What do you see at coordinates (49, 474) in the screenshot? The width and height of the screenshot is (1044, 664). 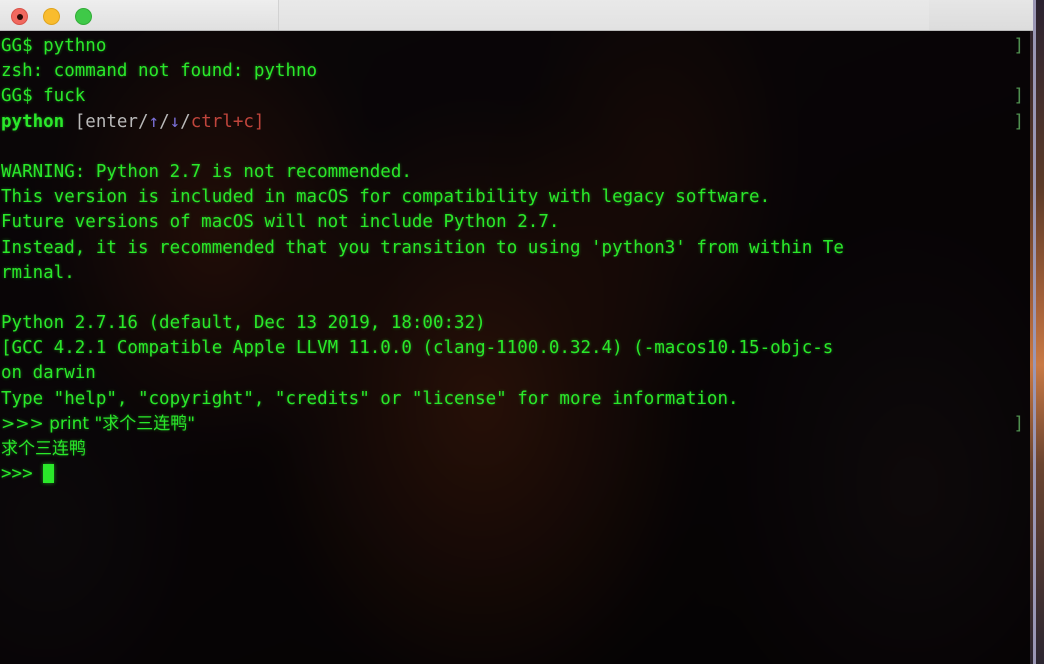 I see `terminal-cursor` at bounding box center [49, 474].